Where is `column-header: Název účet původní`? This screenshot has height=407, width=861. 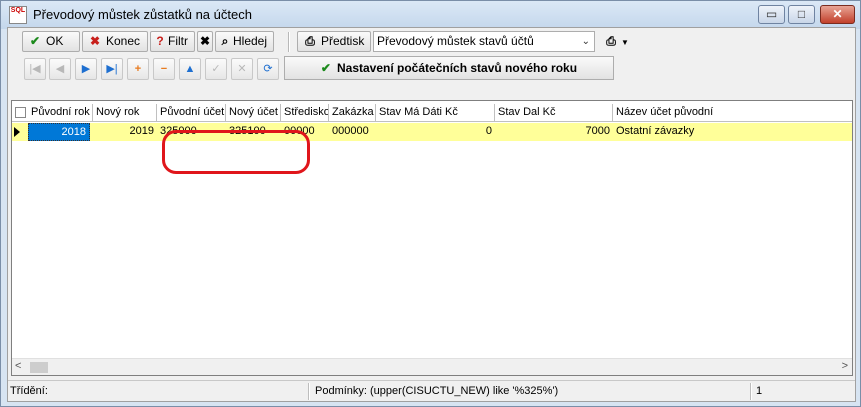 column-header: Název účet původní is located at coordinates (688, 113).